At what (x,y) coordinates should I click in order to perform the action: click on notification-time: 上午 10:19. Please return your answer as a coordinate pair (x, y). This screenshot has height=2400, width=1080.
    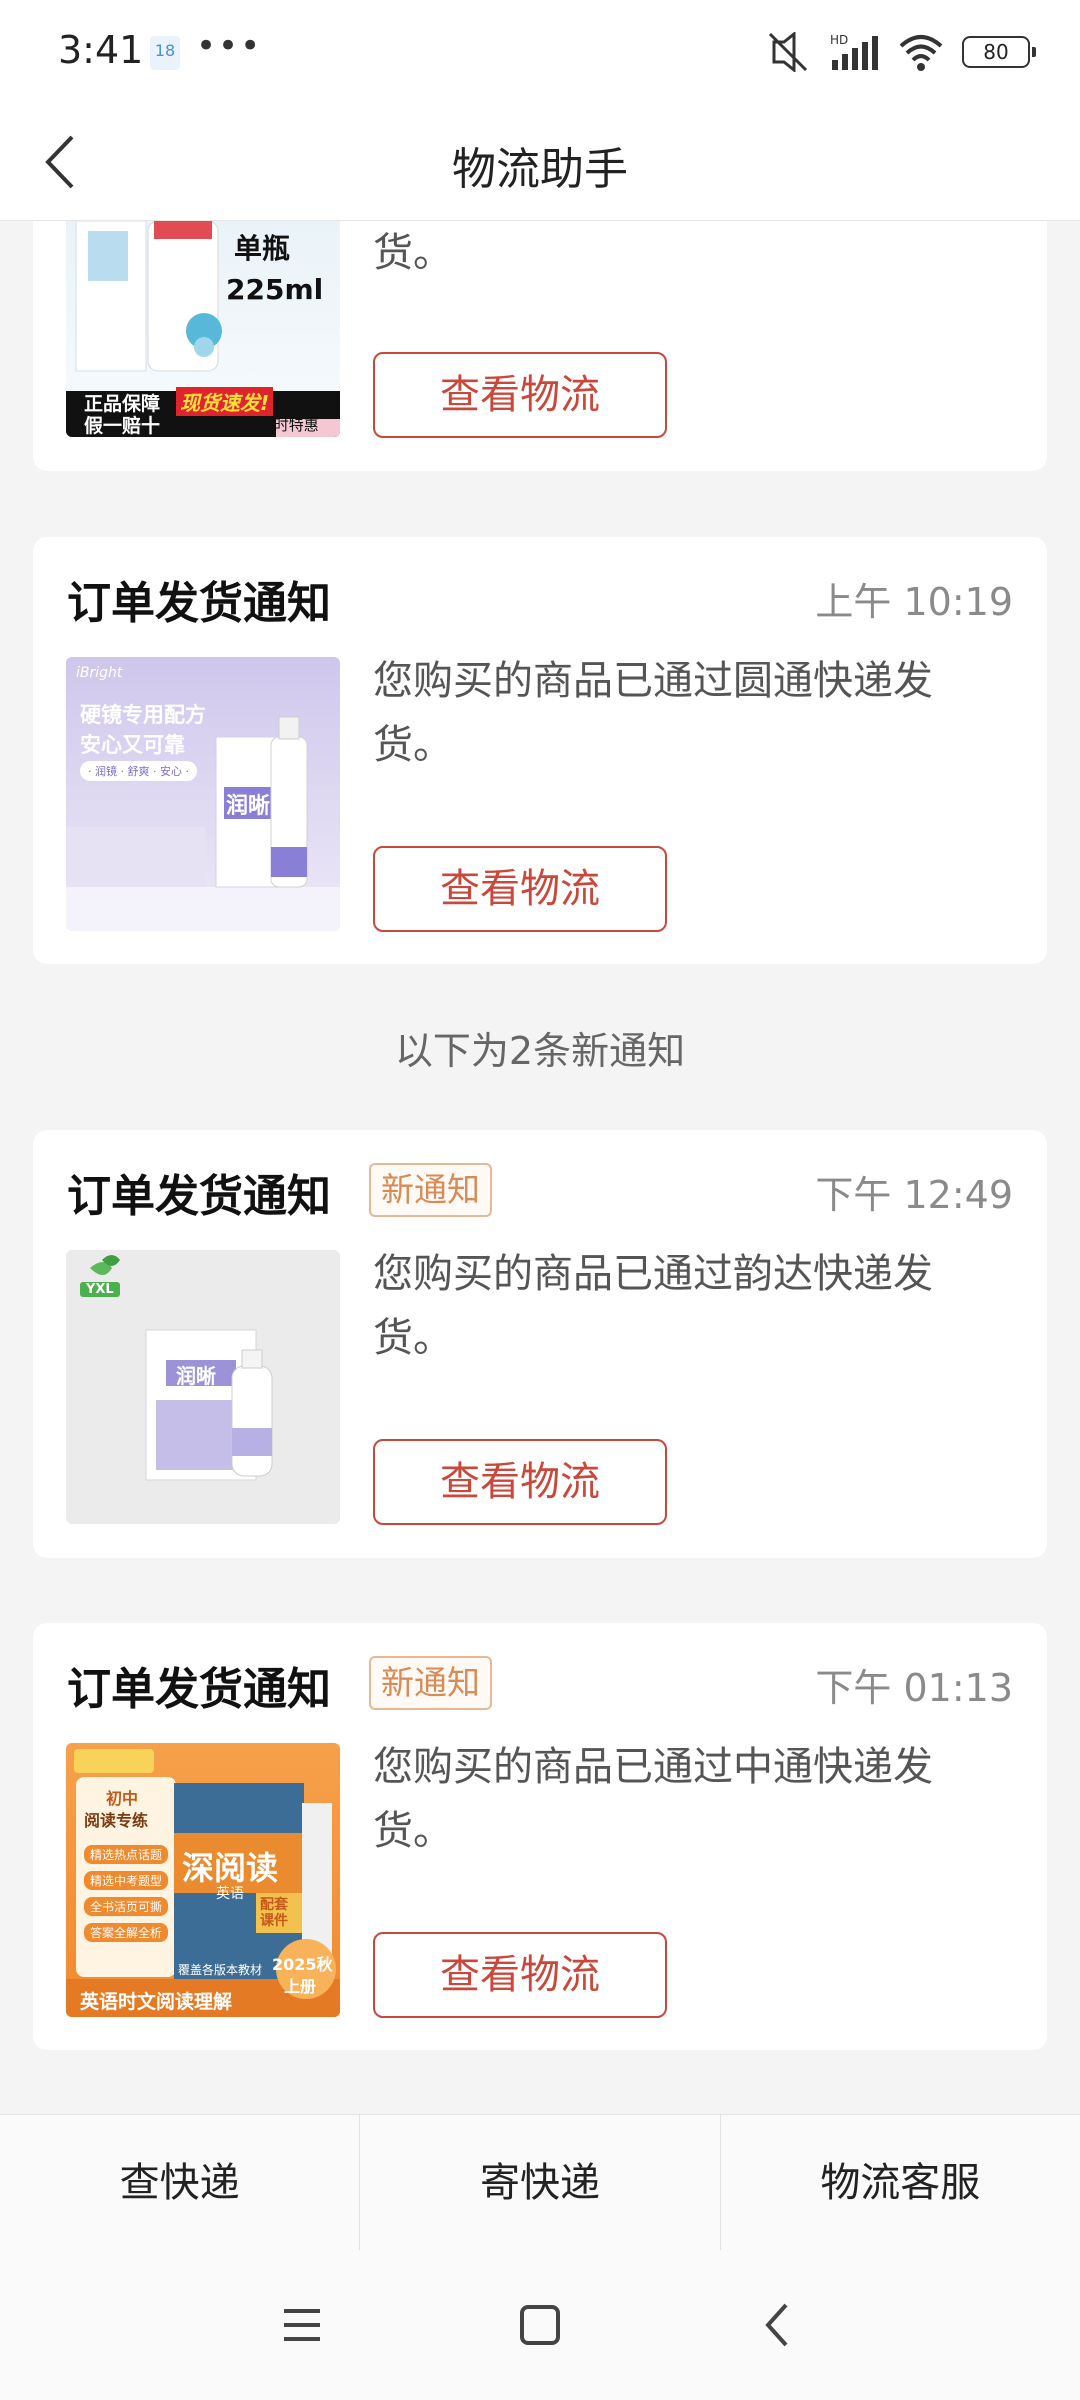
    Looking at the image, I should click on (914, 602).